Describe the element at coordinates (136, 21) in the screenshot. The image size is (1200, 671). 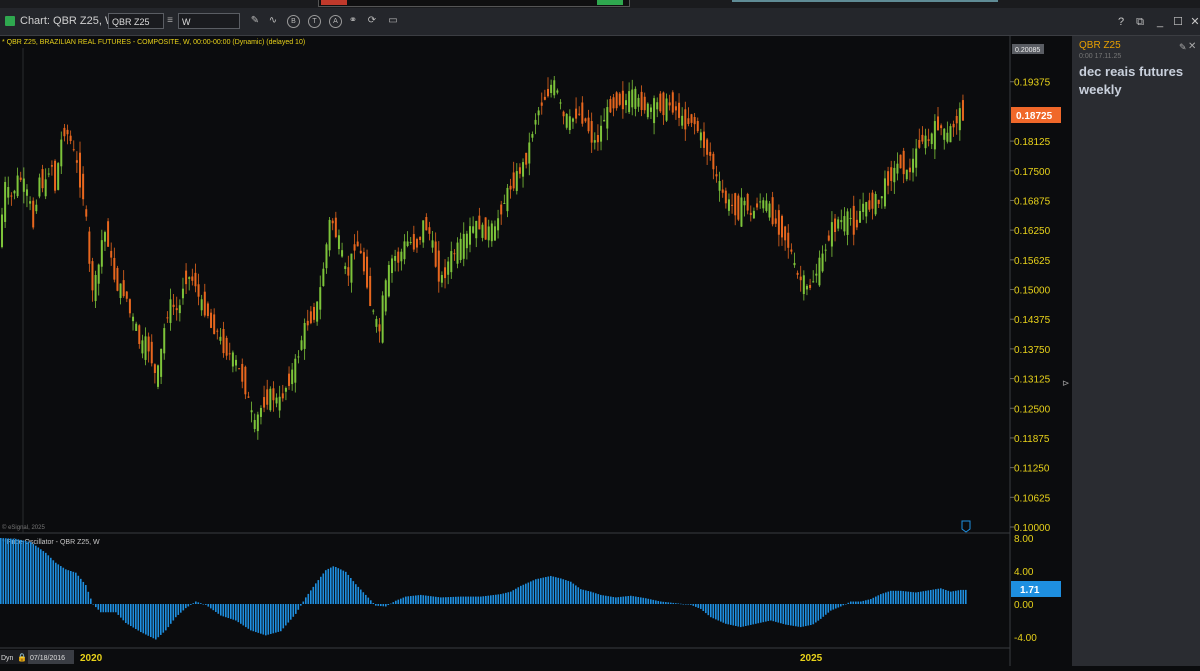
I see `symbol-input: QBR Z25` at that location.